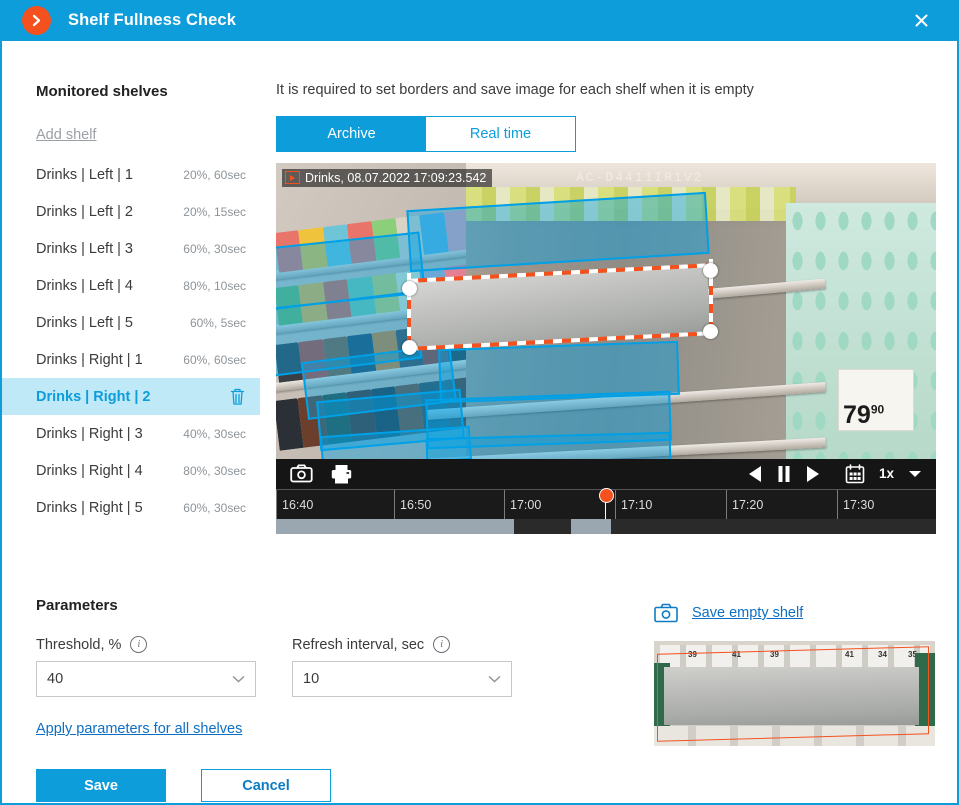 The height and width of the screenshot is (805, 959). What do you see at coordinates (214, 359) in the screenshot?
I see `shelf-meta: 60%, 60sec` at bounding box center [214, 359].